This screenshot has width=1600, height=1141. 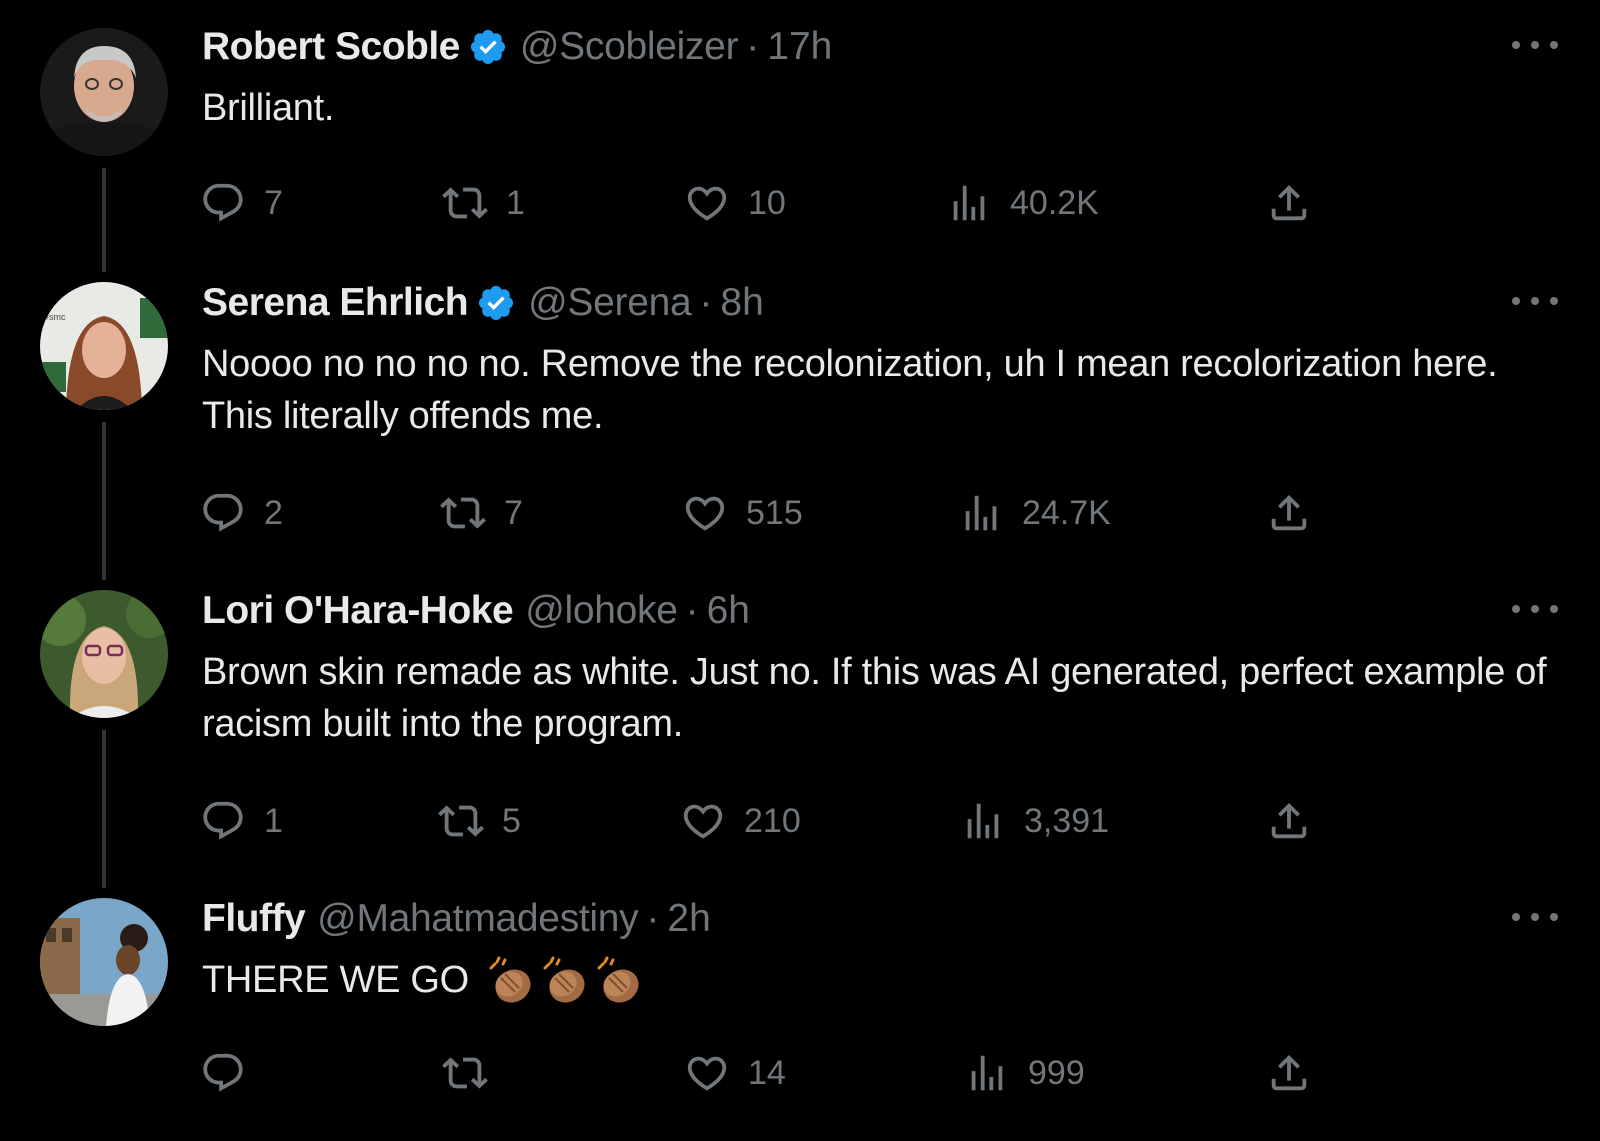 I want to click on tweet-header: Fluffy @Mahatmadestiny · 2h, so click(x=456, y=919).